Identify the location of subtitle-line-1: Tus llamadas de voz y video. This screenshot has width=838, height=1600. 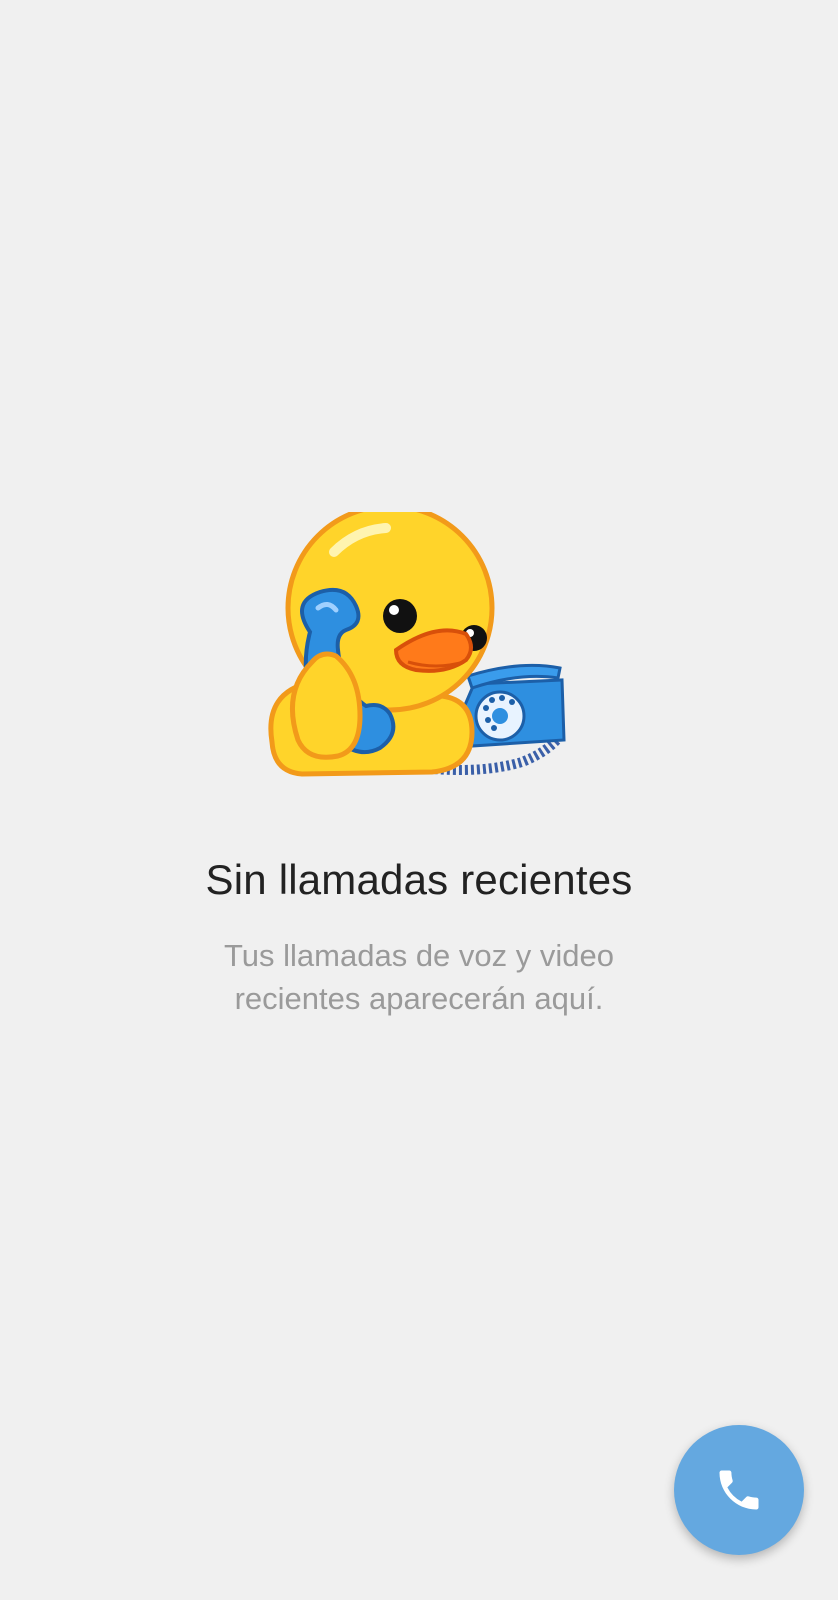
(419, 955).